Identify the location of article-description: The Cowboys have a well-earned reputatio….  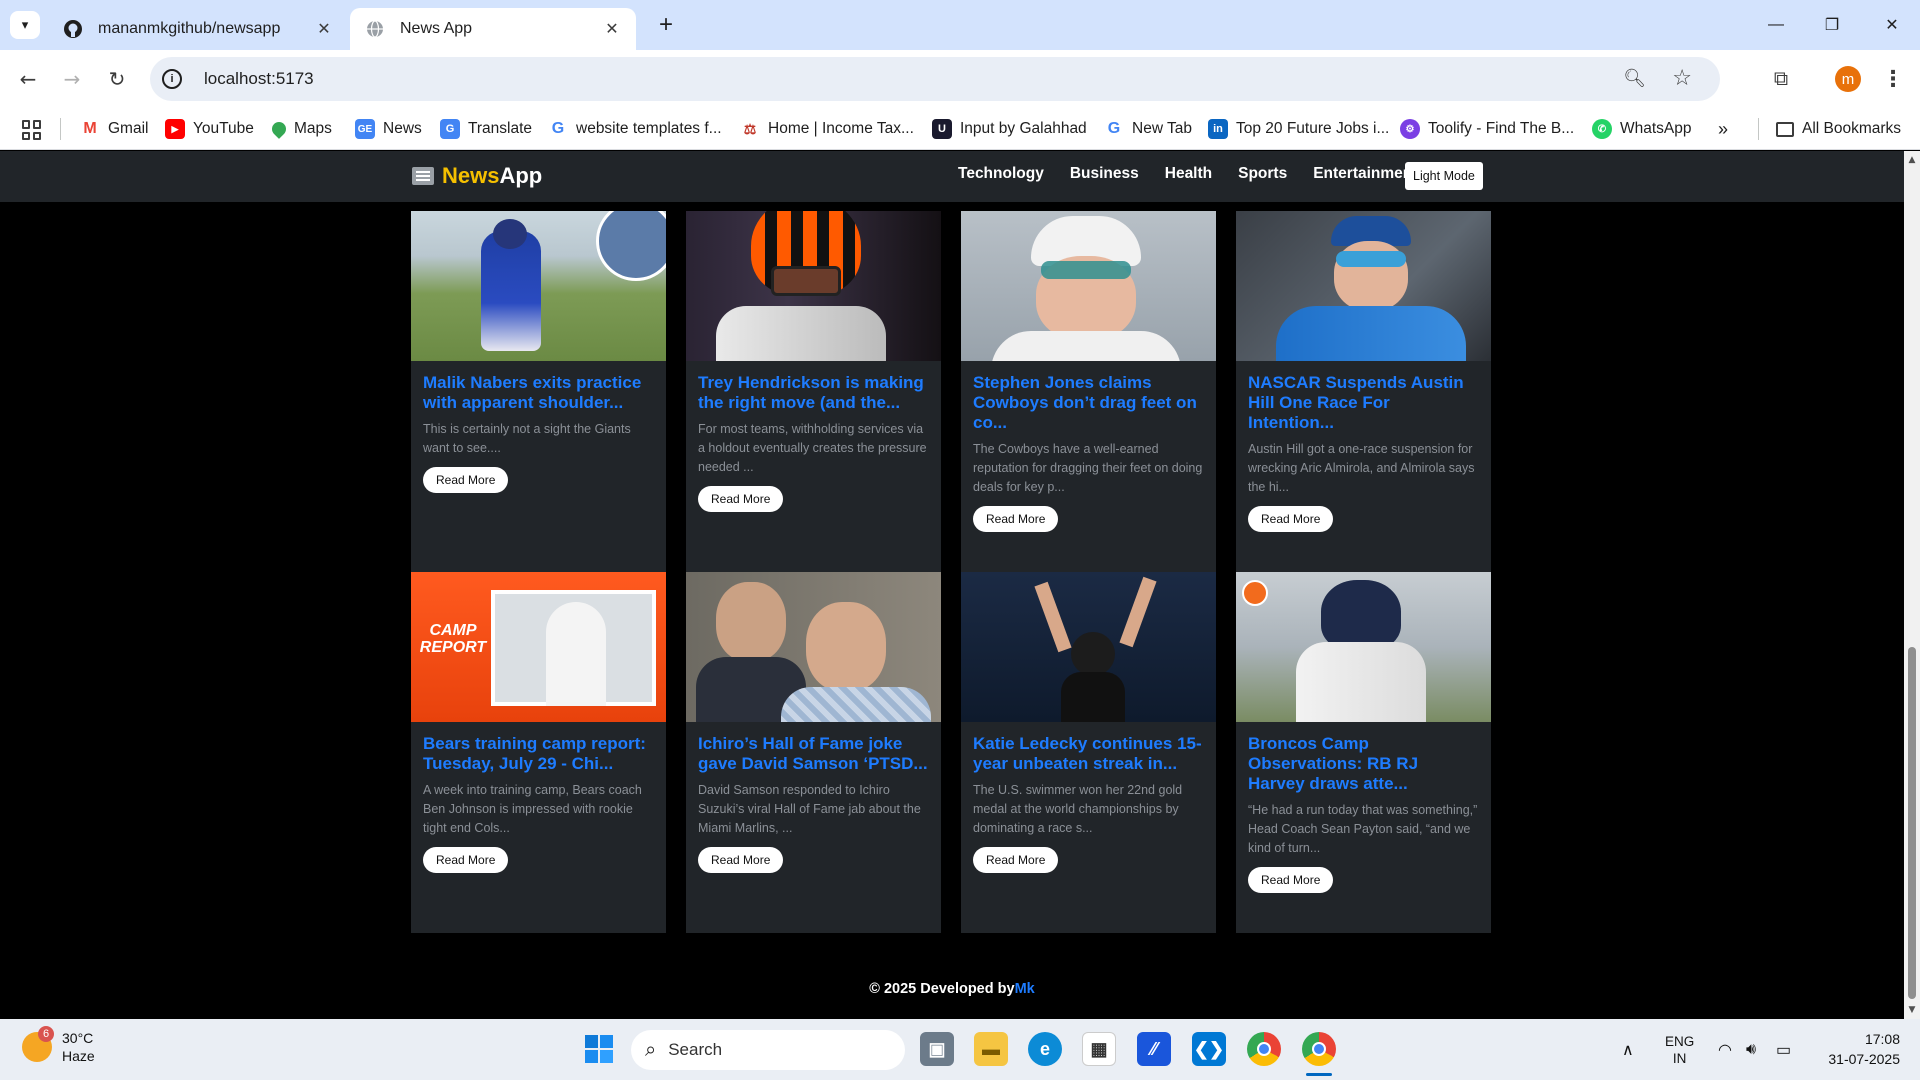
(1088, 468).